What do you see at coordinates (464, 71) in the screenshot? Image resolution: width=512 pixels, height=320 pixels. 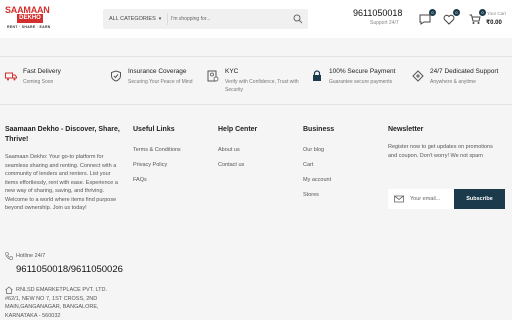 I see `feature-title: 24/7 Dedicated Support` at bounding box center [464, 71].